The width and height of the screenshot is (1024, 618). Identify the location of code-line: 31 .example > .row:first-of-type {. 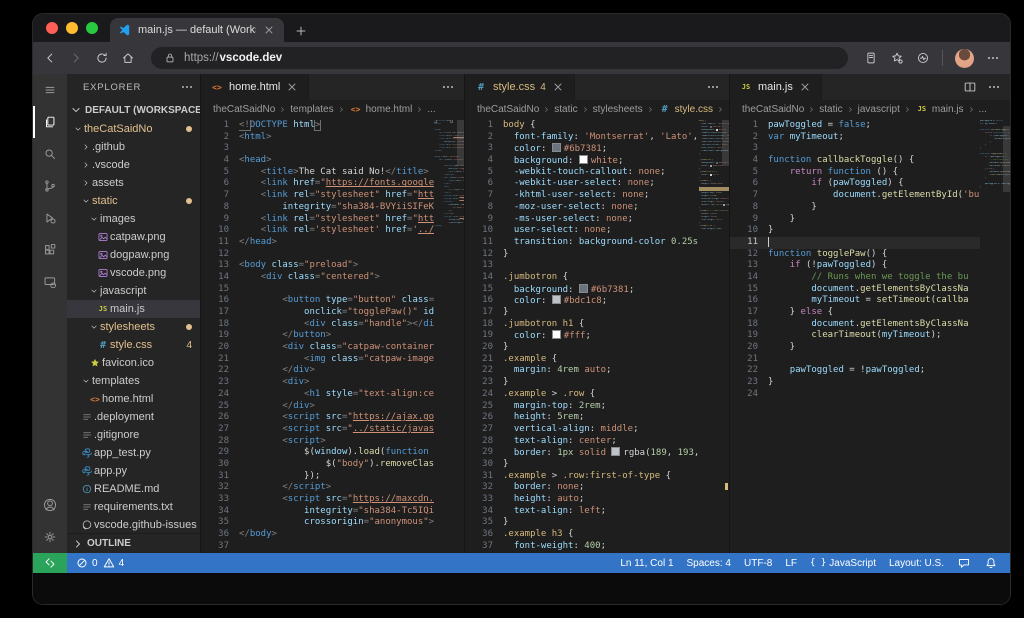
(582, 477).